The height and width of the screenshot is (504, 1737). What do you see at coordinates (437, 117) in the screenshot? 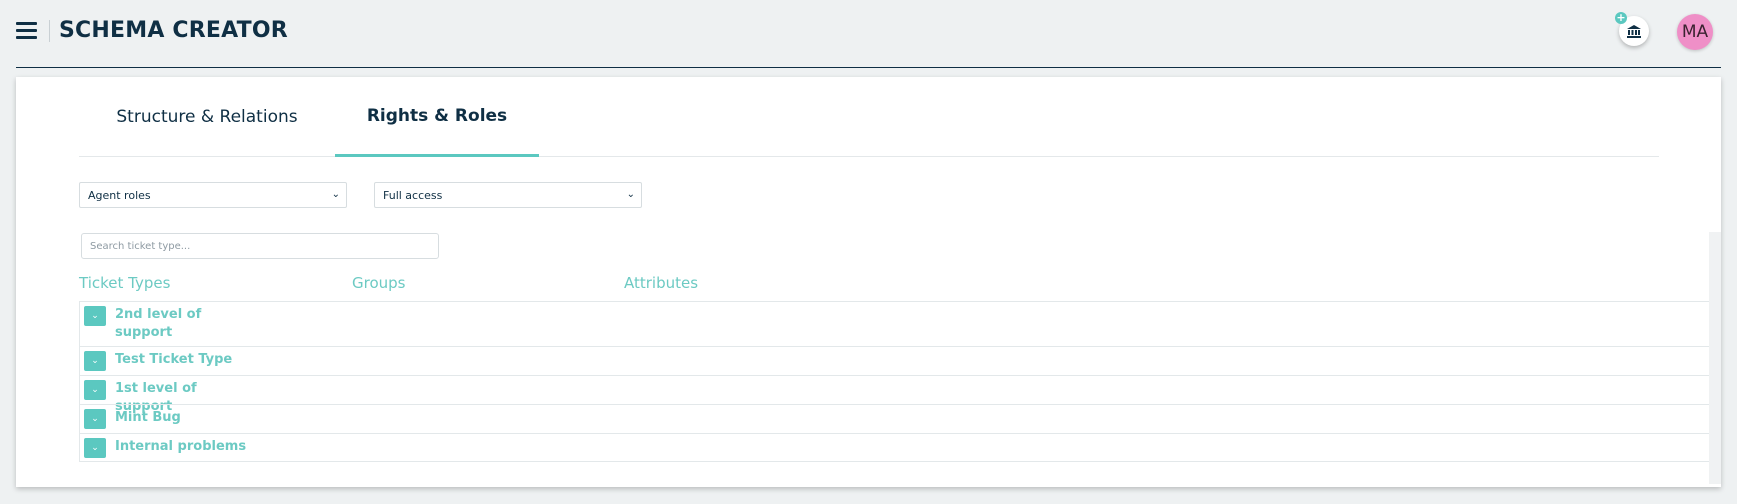
I see `tab-rights-roles: Rights & Roles` at bounding box center [437, 117].